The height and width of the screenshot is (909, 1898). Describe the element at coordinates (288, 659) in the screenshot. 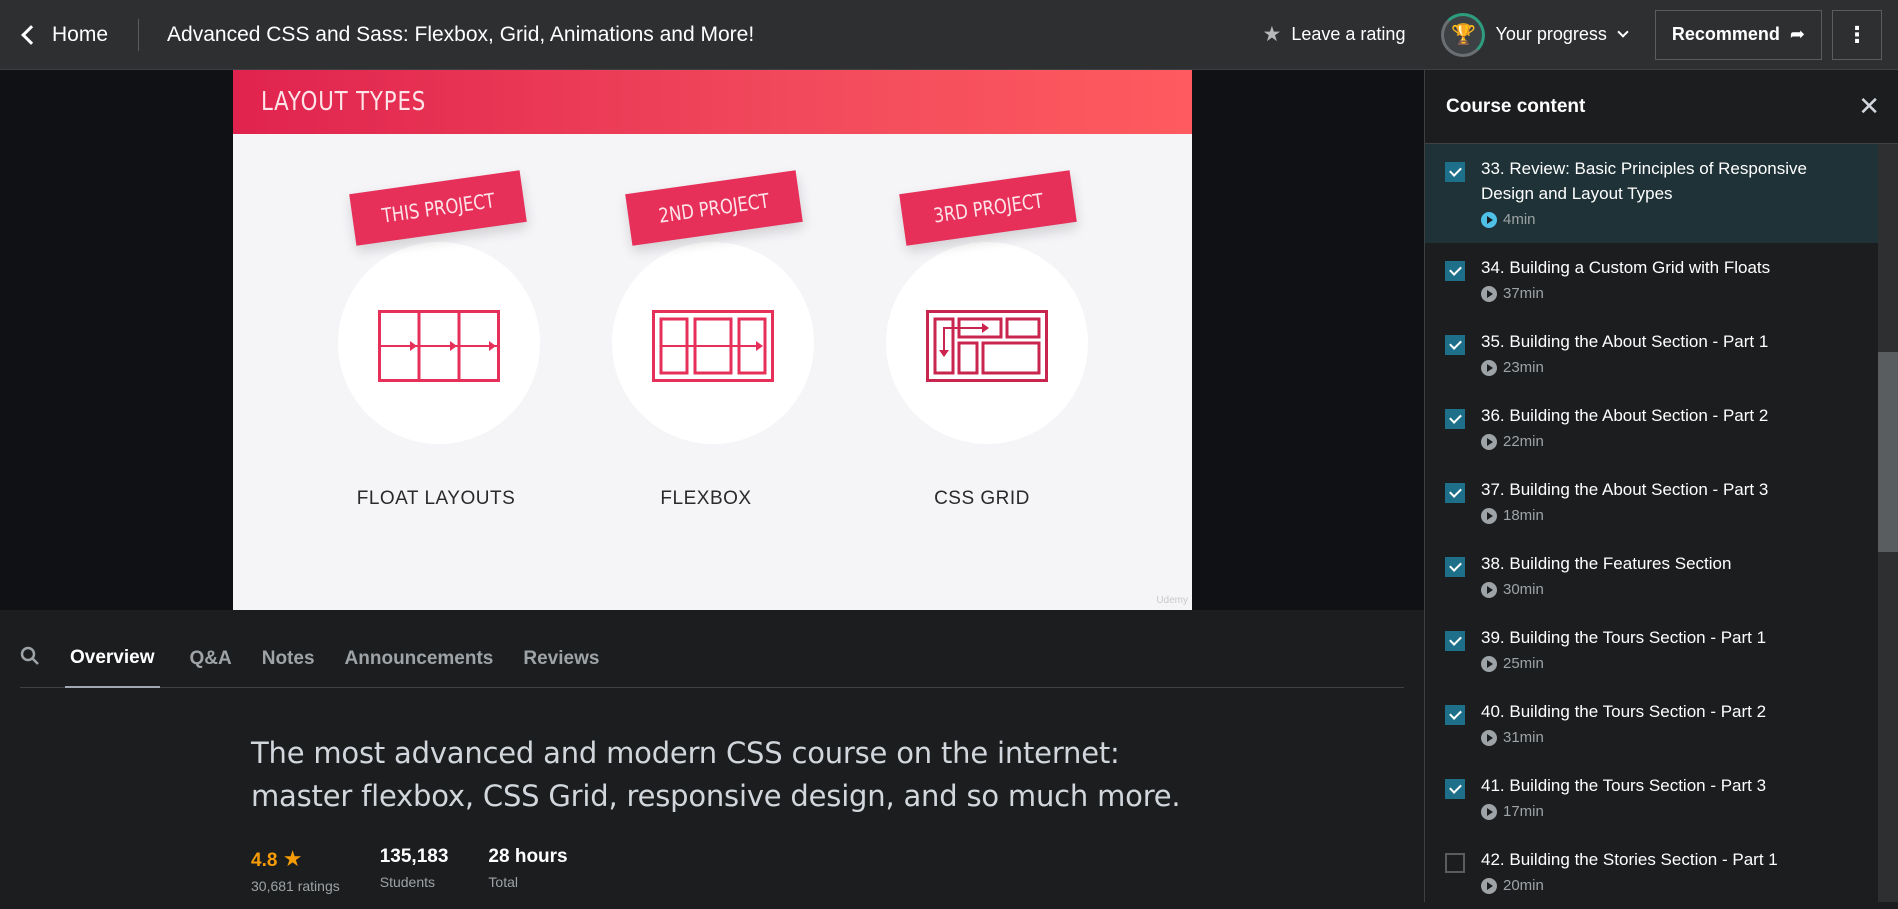

I see `tab-notes: Notes` at that location.